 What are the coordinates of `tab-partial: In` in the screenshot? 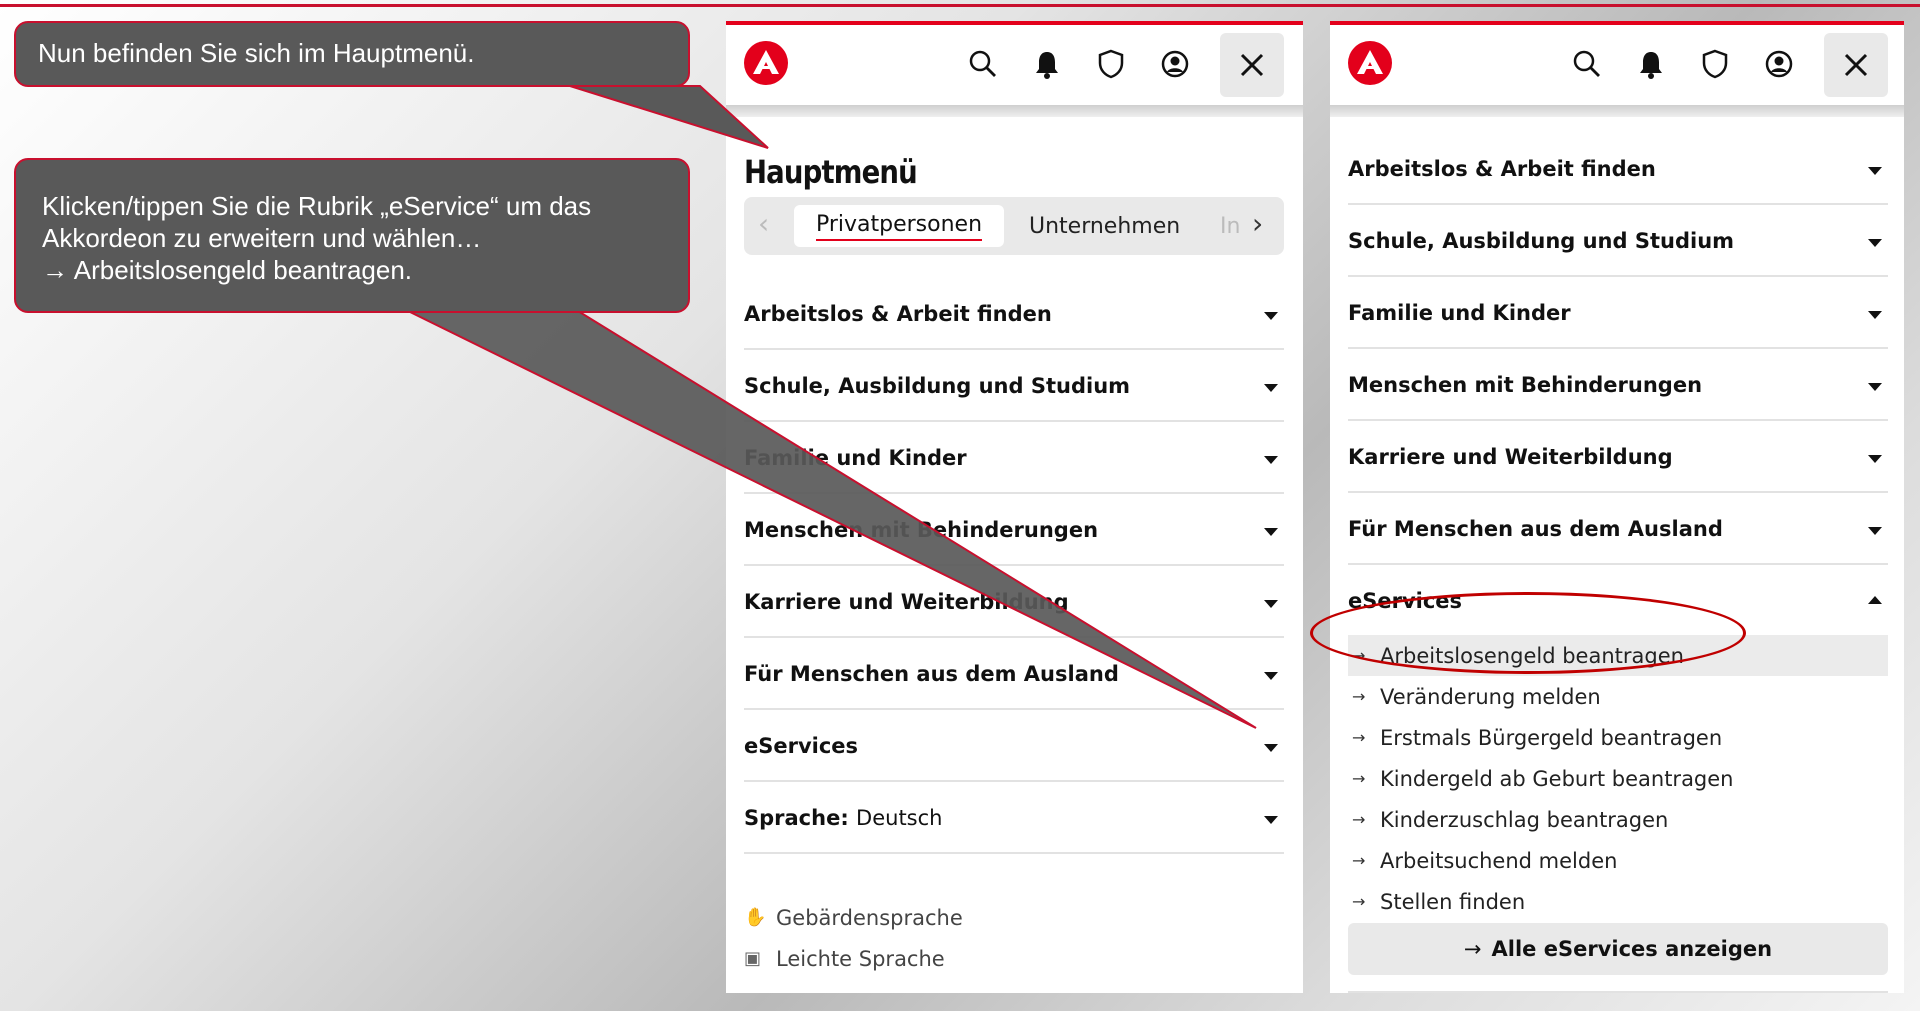 It's located at (1230, 226).